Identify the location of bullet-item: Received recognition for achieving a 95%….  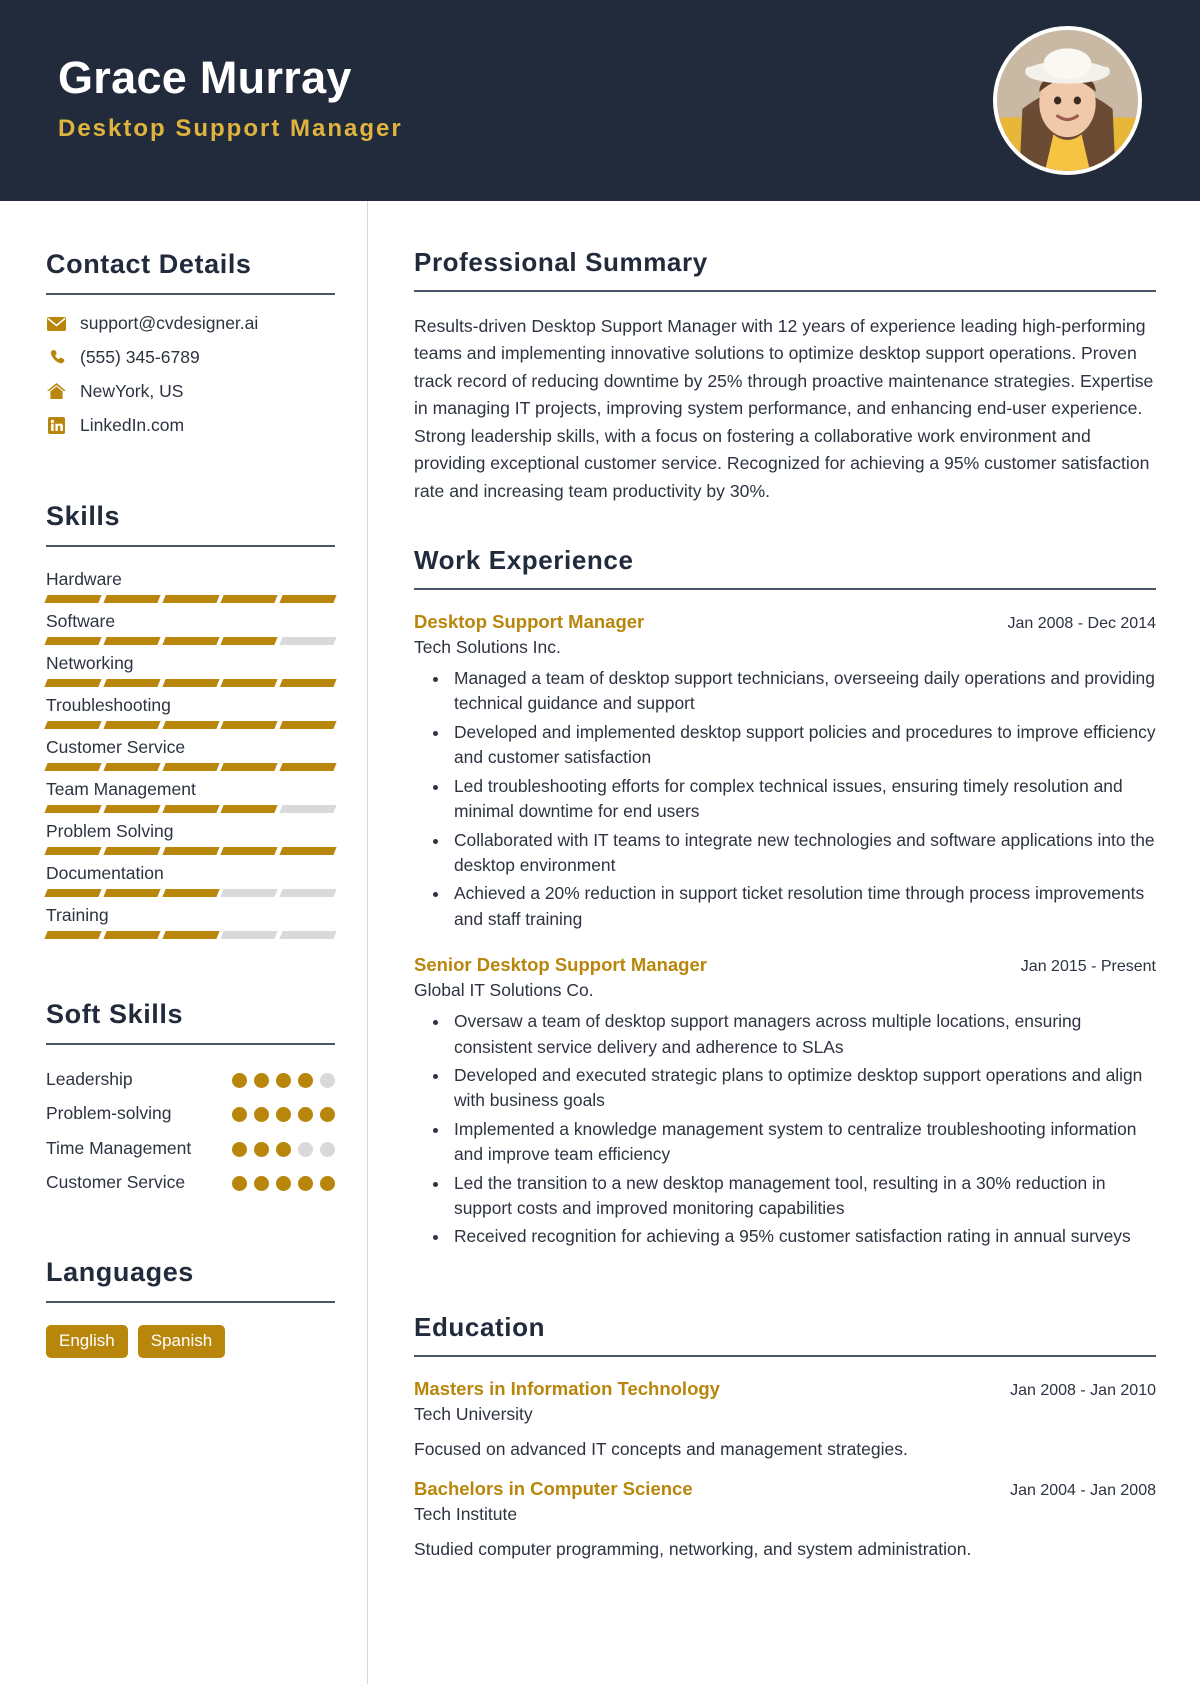
(803, 1236).